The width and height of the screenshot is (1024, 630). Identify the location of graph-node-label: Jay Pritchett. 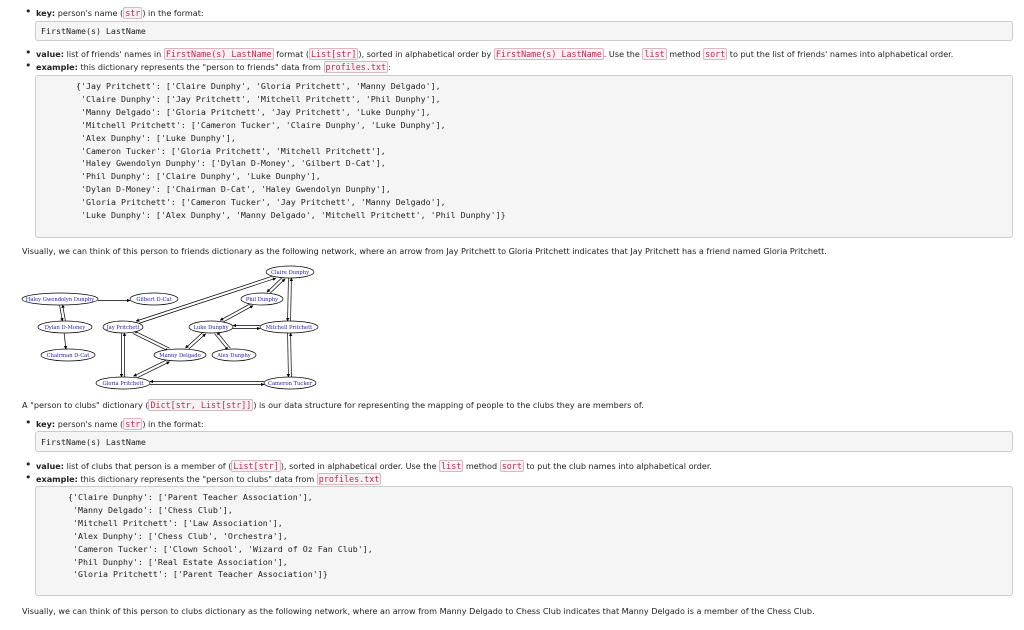
(123, 328).